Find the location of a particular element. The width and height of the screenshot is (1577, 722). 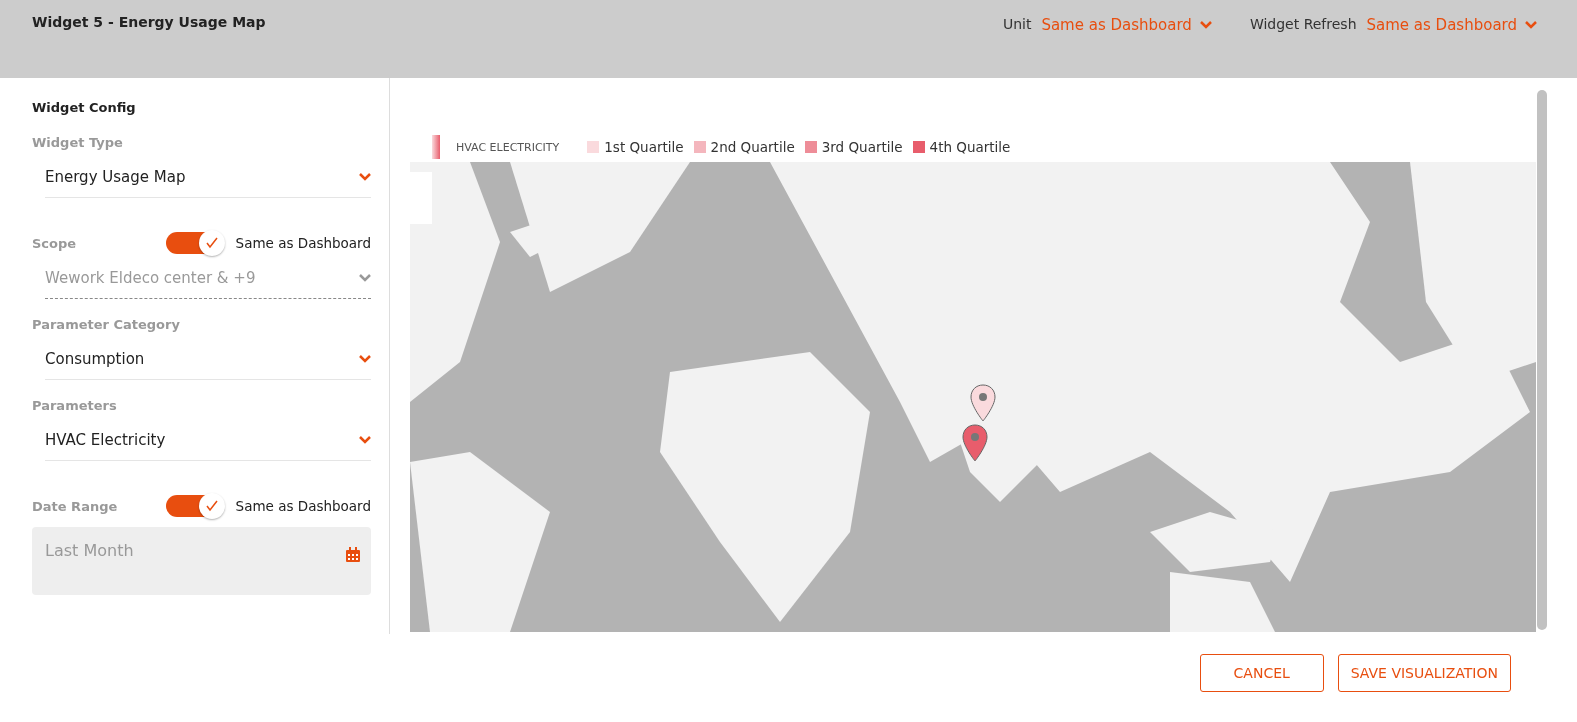

field-label: Parameters is located at coordinates (74, 405).